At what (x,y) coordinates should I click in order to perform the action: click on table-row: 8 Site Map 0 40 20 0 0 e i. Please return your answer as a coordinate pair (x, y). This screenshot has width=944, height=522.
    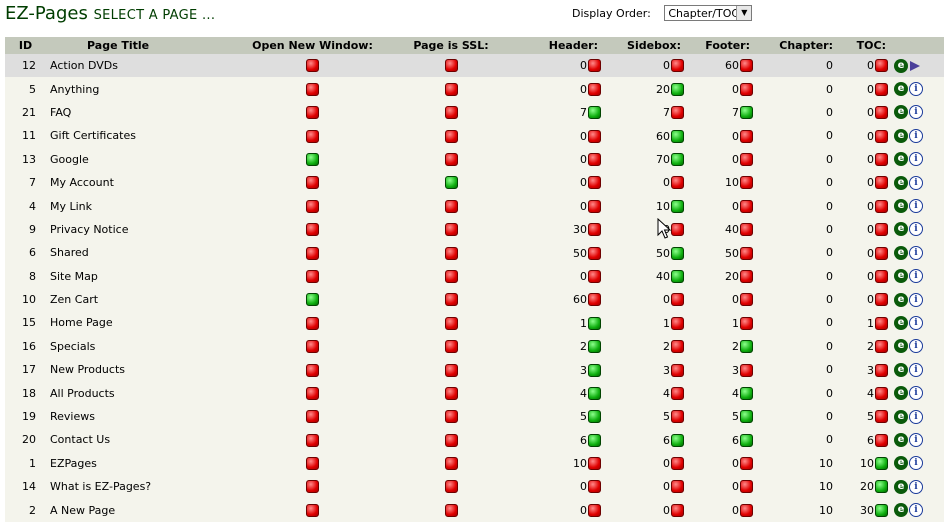
    Looking at the image, I should click on (474, 276).